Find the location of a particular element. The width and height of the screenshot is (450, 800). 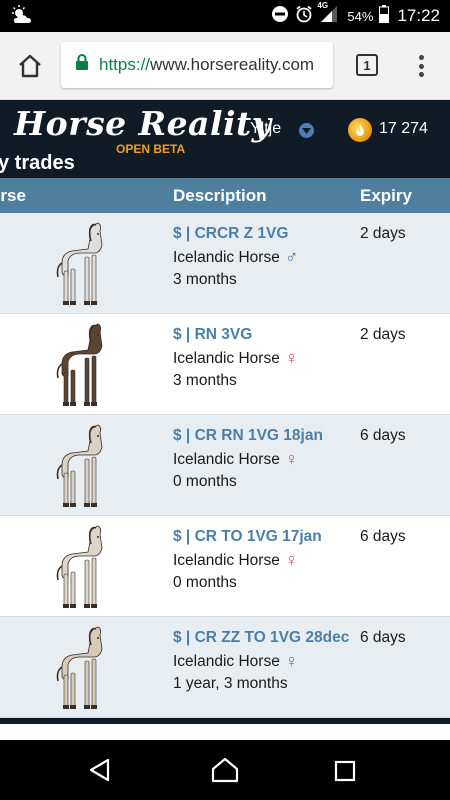

recent-apps-icon is located at coordinates (345, 773).